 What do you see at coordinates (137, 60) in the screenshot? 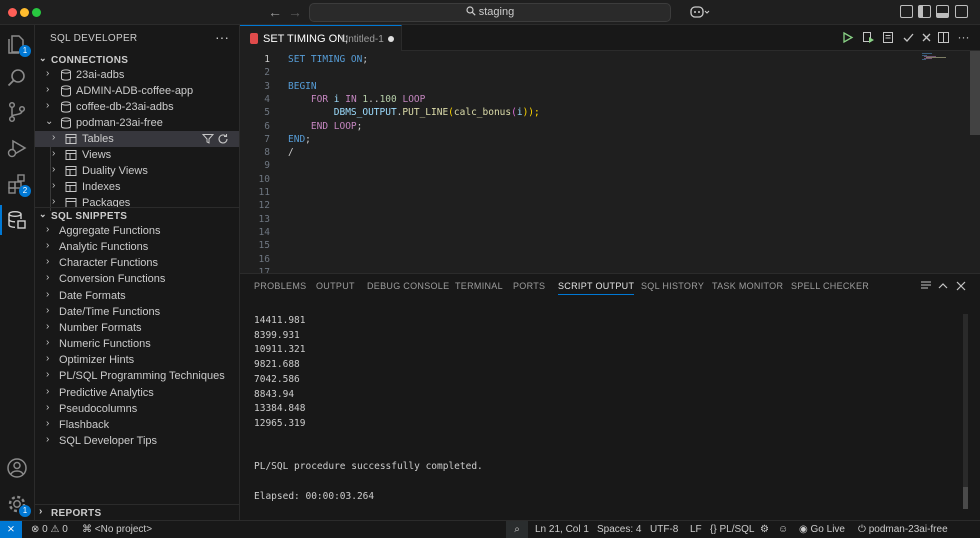
I see `connections-section-header: ⌄ CONNECTIONS` at bounding box center [137, 60].